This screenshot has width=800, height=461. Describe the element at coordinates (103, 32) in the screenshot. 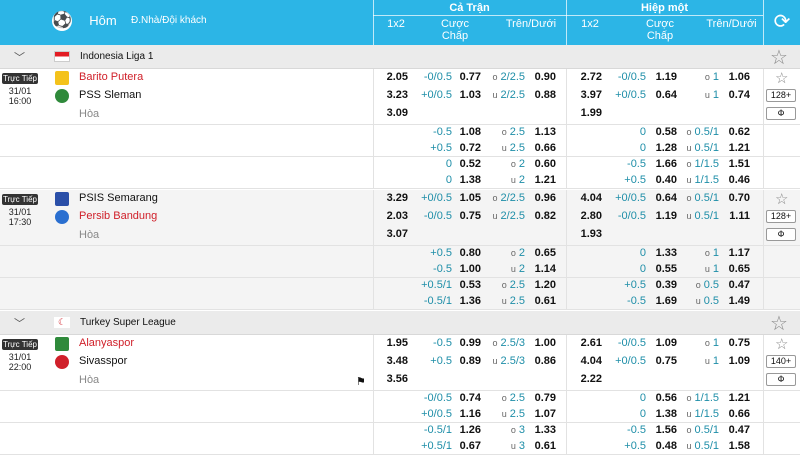

I see `tab-today: Hôm Nay` at that location.